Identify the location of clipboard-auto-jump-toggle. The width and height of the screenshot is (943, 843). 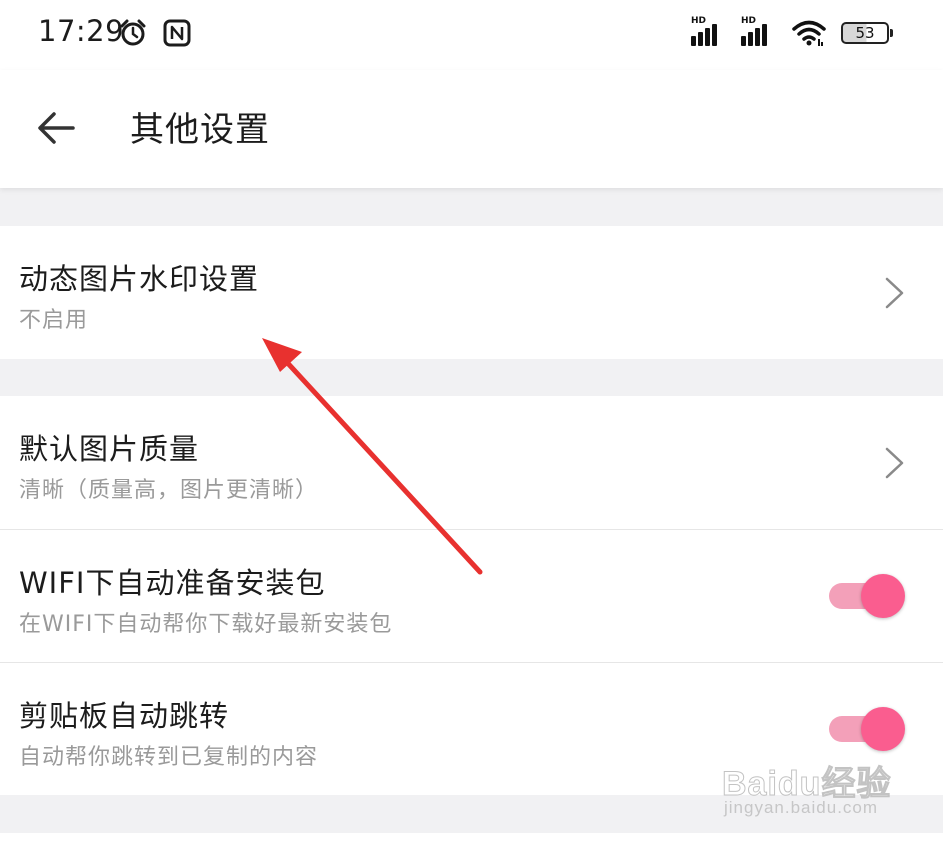
(867, 729).